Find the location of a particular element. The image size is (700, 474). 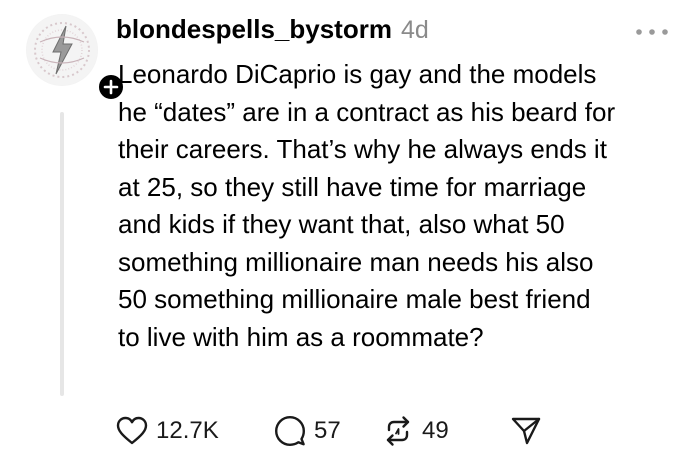

plus-icon is located at coordinates (111, 87).